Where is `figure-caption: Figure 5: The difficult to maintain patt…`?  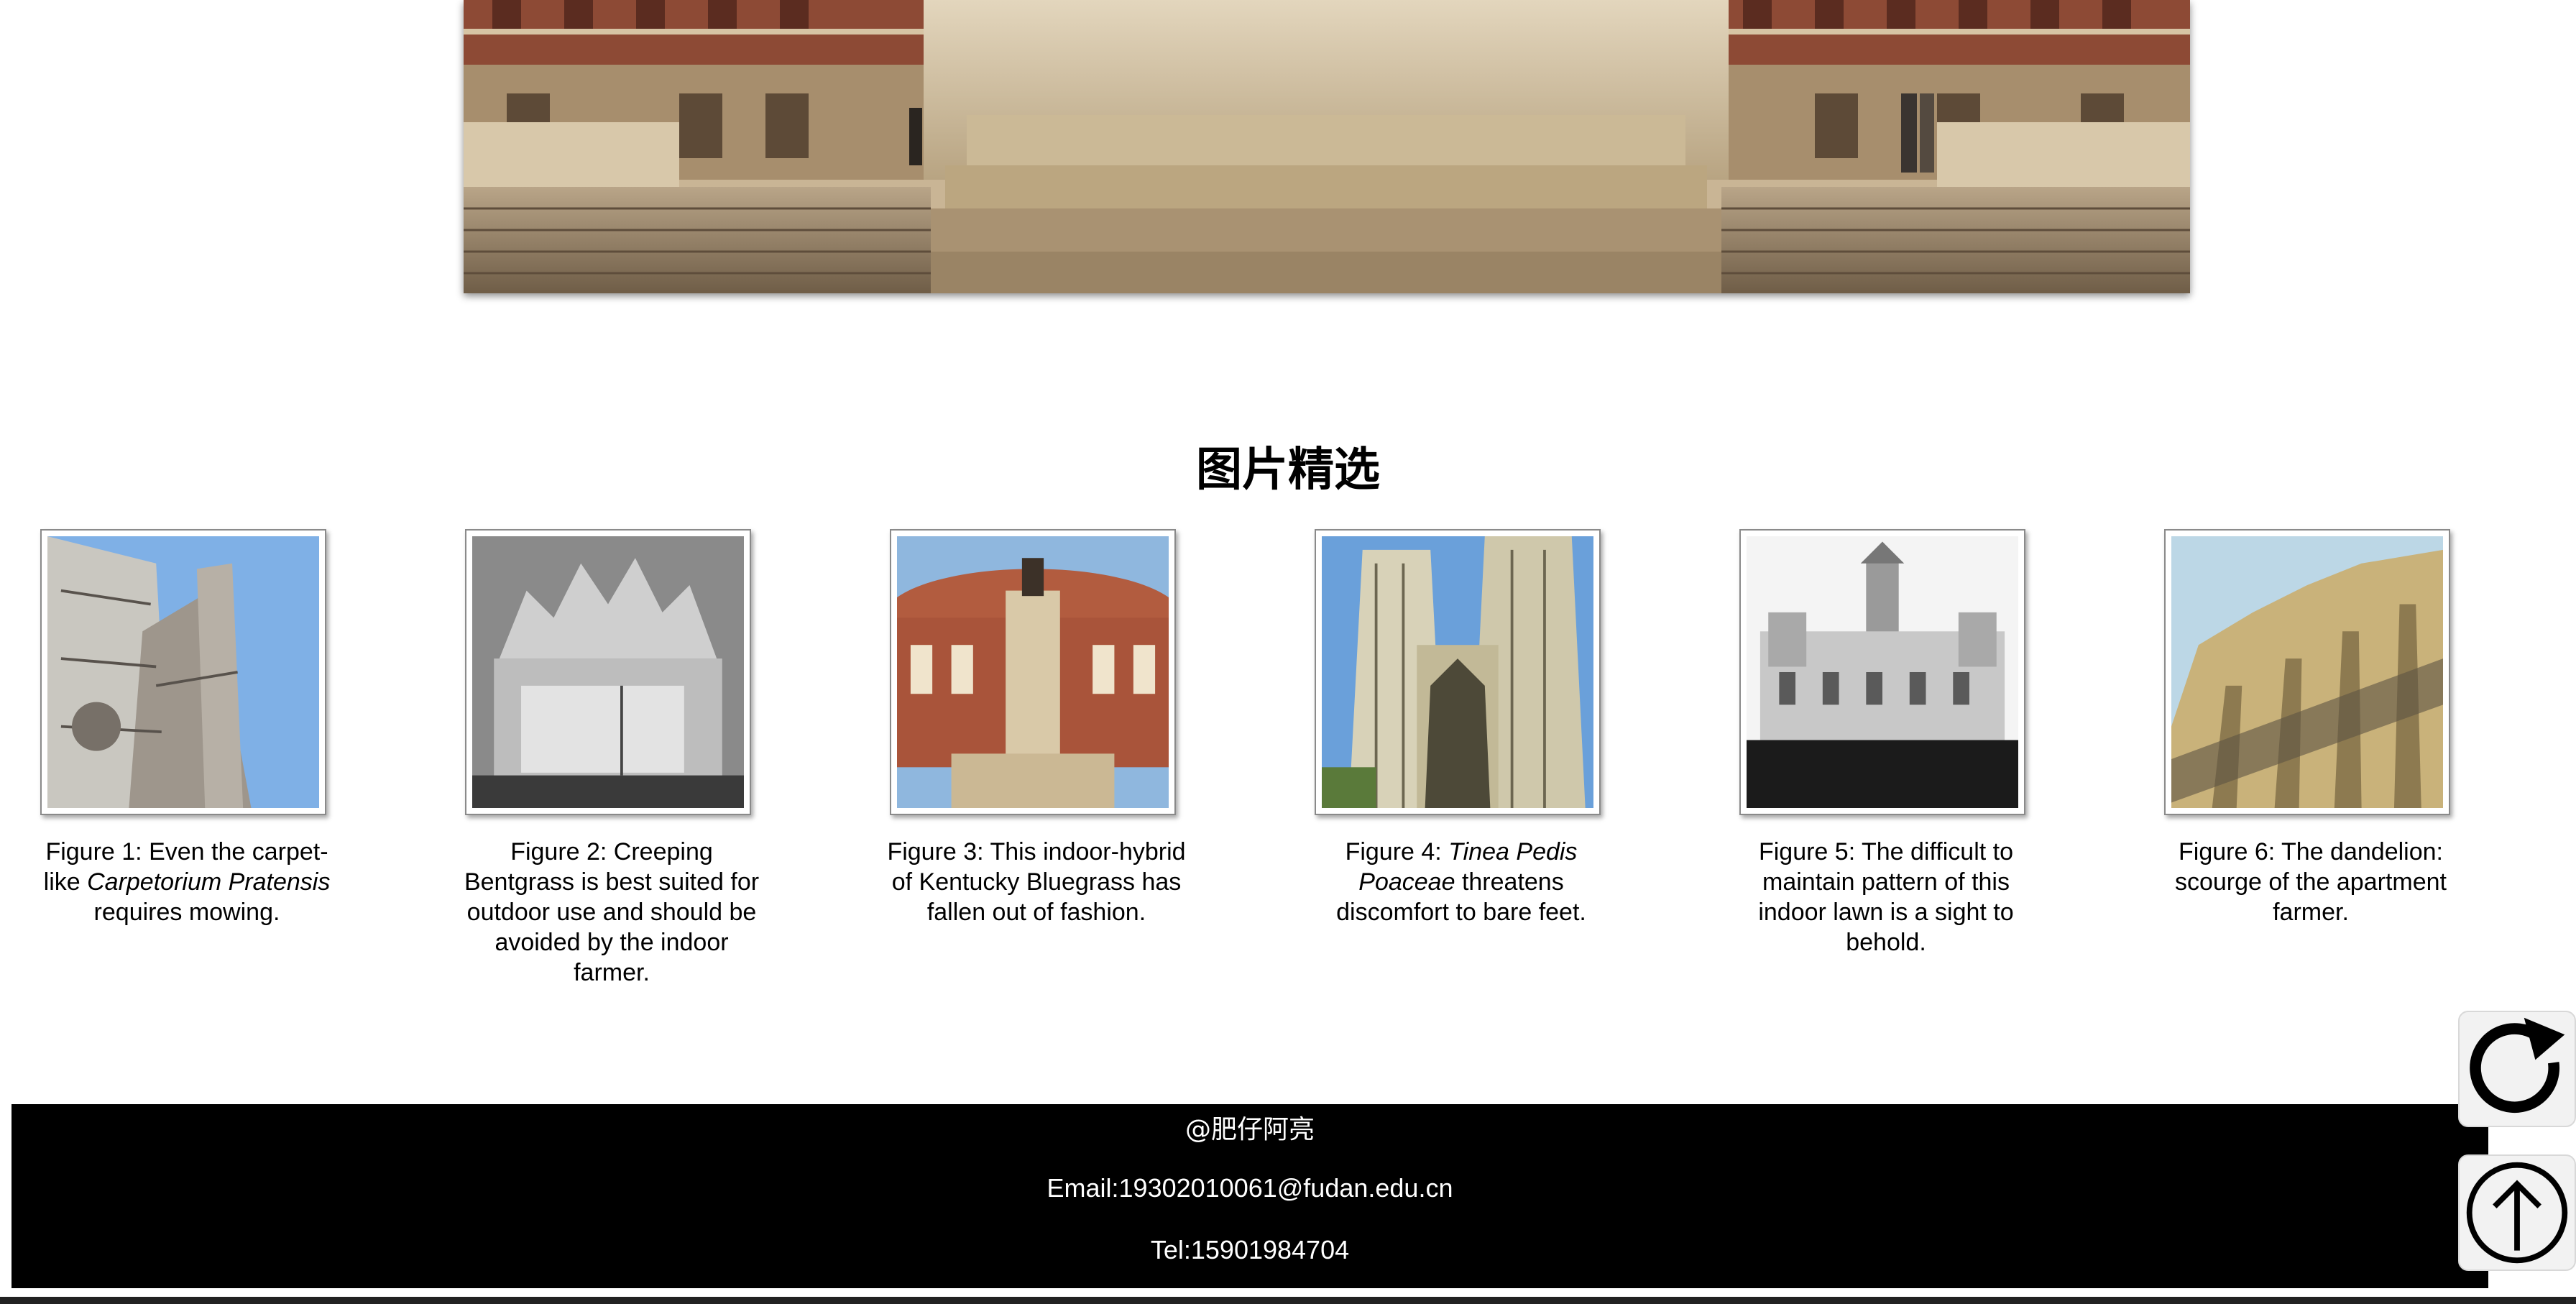 figure-caption: Figure 5: The difficult to maintain patt… is located at coordinates (1886, 897).